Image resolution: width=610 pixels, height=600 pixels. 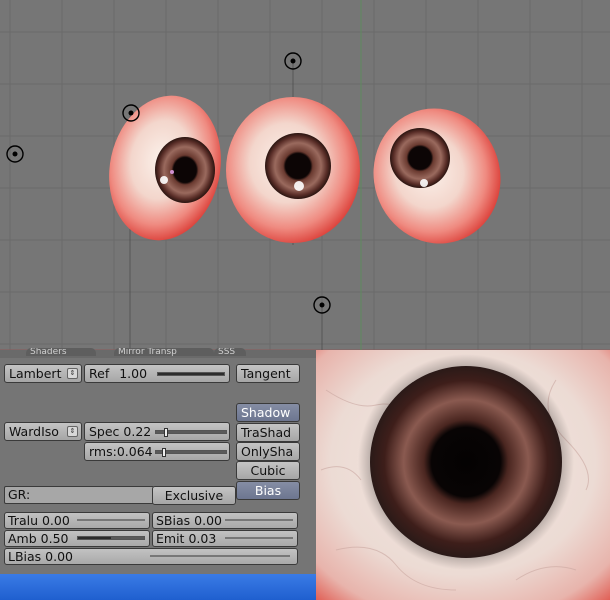 I want to click on diffuse-shader-menu: Lambert ⇕, so click(x=43, y=373).